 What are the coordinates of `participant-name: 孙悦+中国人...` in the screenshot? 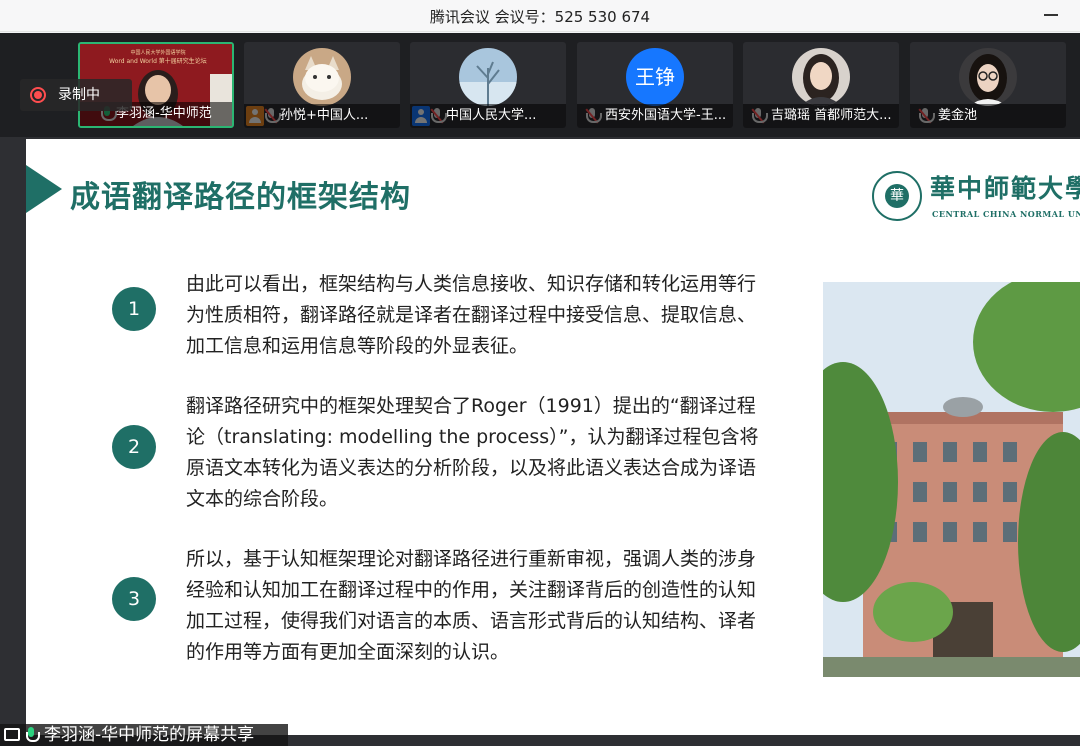 It's located at (322, 116).